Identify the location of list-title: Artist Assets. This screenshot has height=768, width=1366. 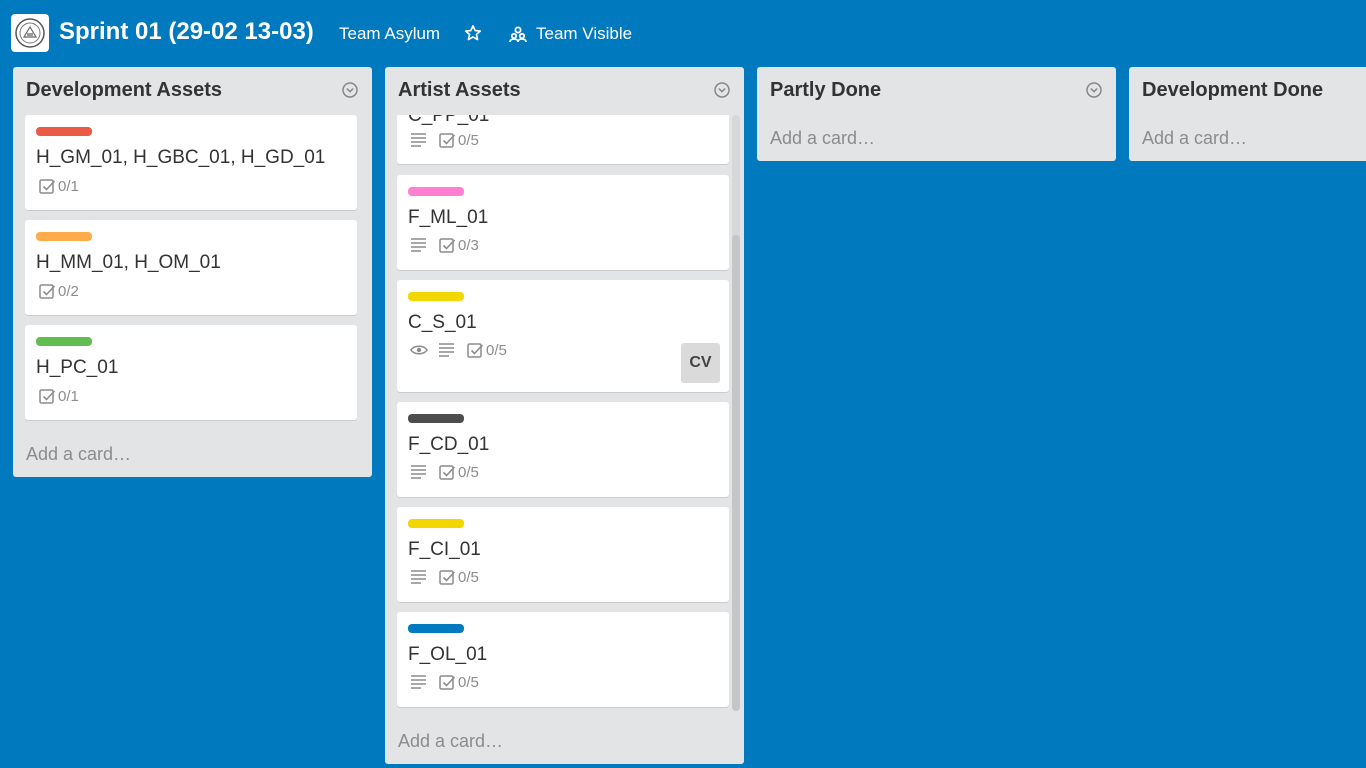
(459, 90).